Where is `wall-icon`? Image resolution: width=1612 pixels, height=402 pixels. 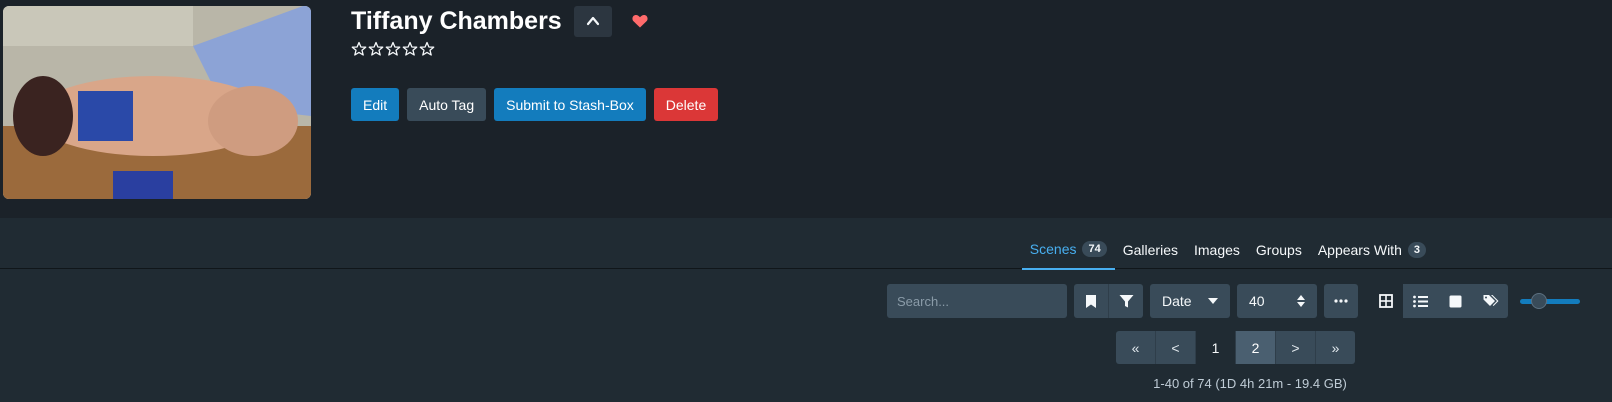
wall-icon is located at coordinates (1455, 301).